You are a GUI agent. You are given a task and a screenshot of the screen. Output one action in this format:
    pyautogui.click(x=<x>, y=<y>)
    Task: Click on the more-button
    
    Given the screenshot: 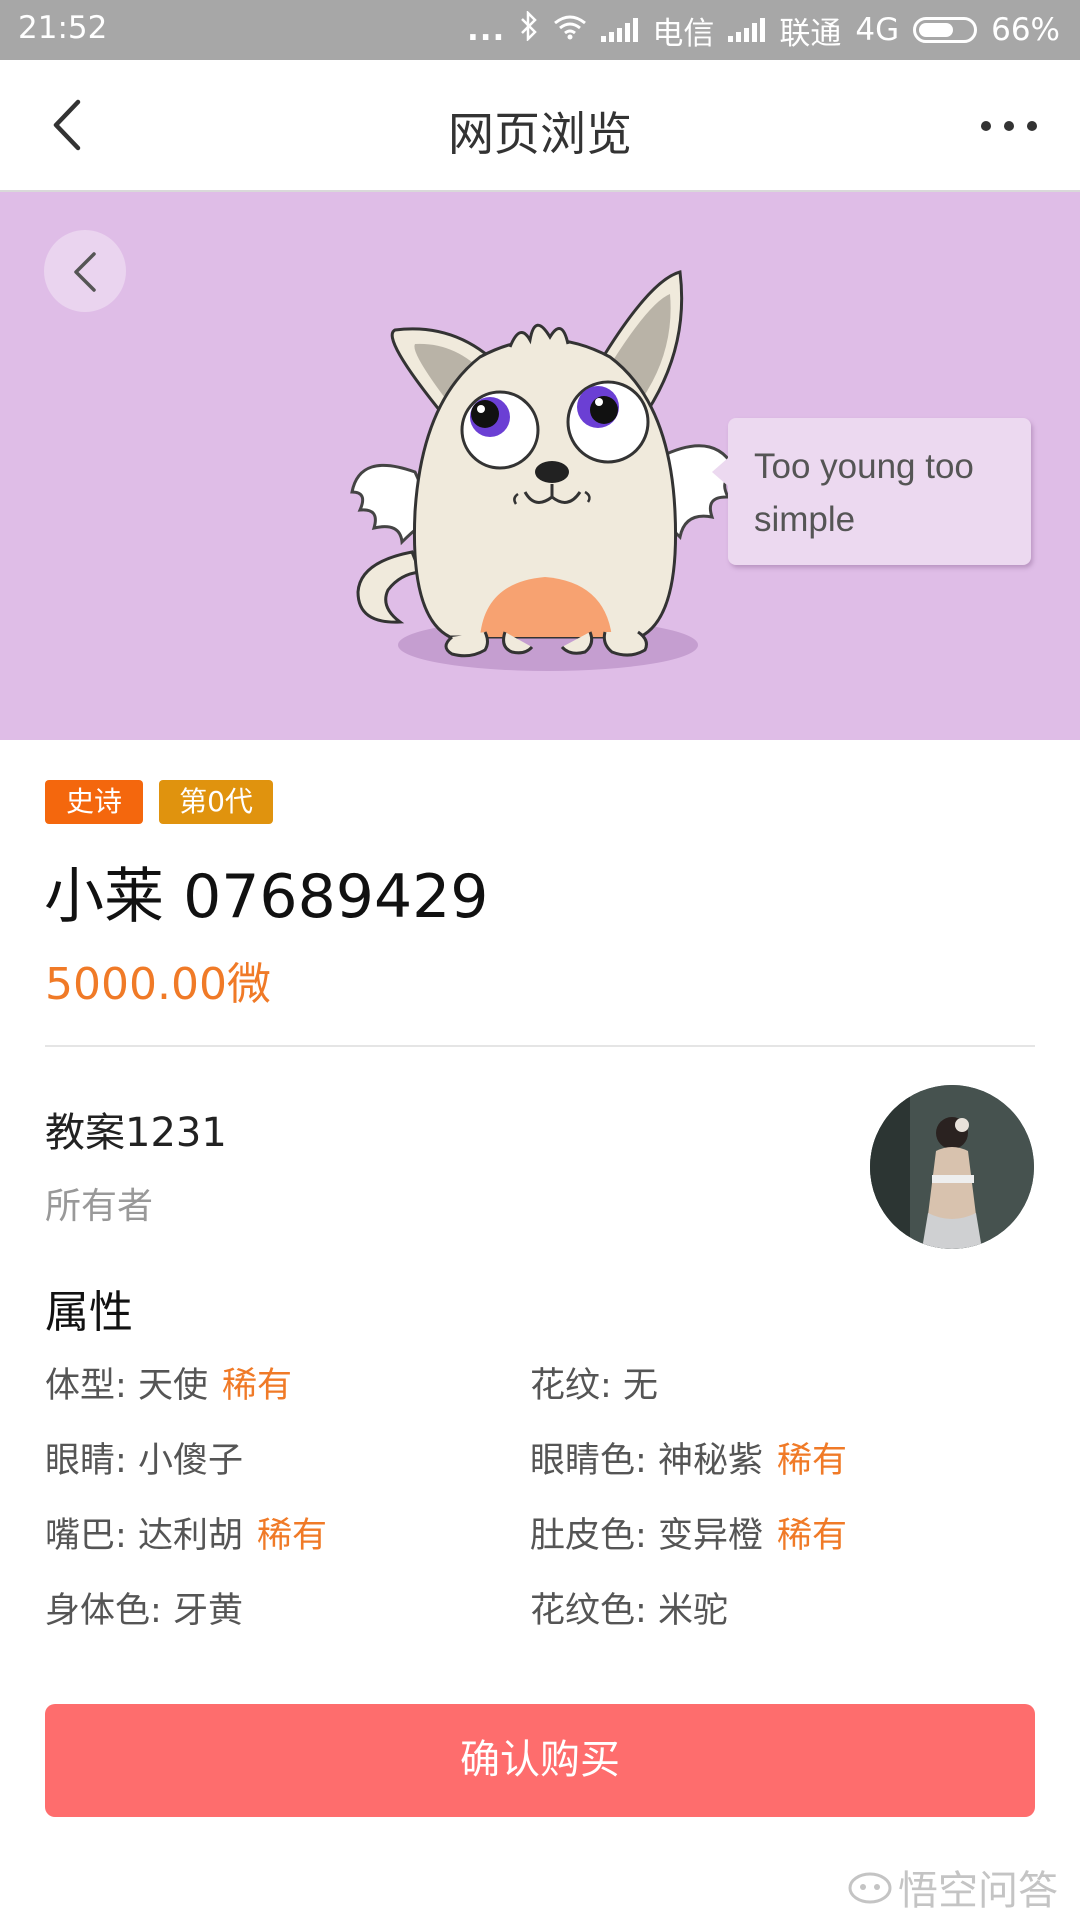 What is the action you would take?
    pyautogui.click(x=1011, y=126)
    